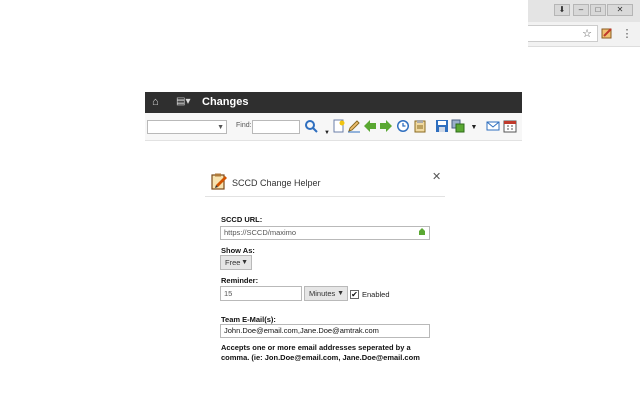 The width and height of the screenshot is (640, 400). I want to click on more-actions-dropdown-icon: ▼, so click(474, 128).